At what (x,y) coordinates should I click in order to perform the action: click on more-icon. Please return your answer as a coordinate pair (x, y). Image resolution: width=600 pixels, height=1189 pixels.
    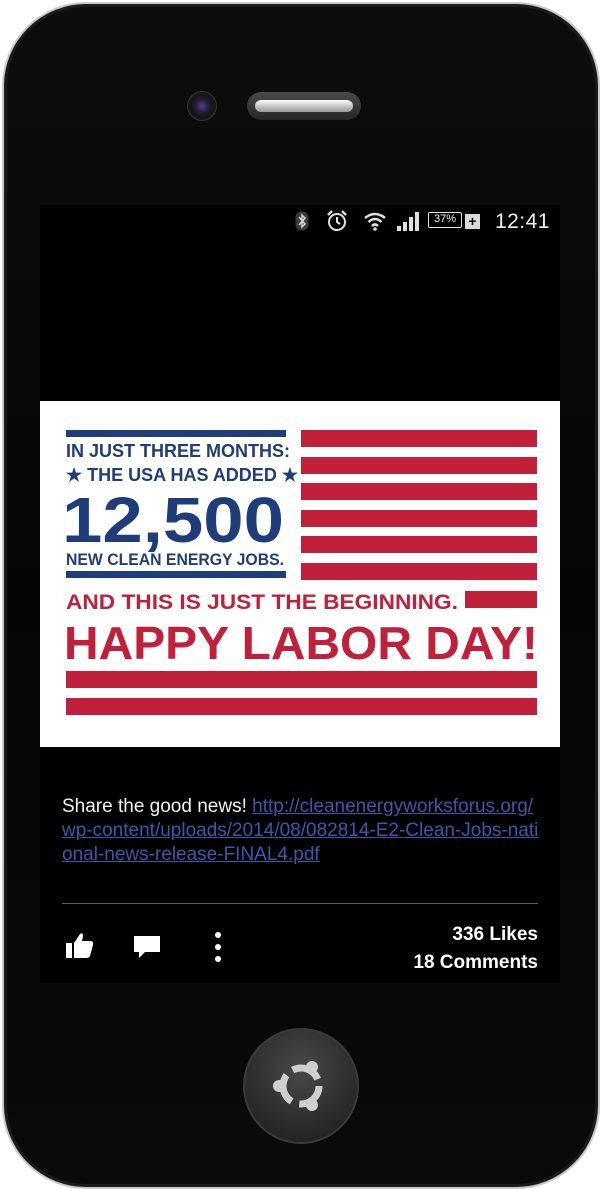
    Looking at the image, I should click on (218, 947).